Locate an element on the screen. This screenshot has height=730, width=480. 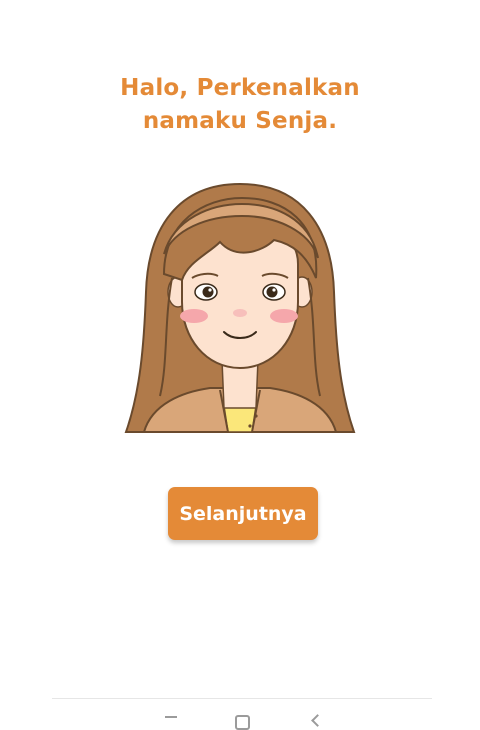
greeting-line-2: namaku Senja. is located at coordinates (240, 121).